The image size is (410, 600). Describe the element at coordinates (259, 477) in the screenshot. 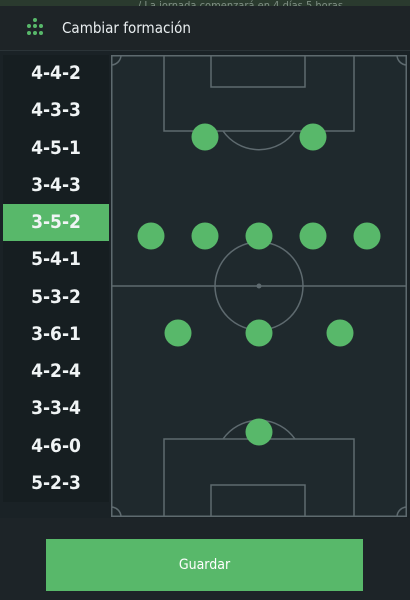

I see `bottom-penalty-area` at that location.